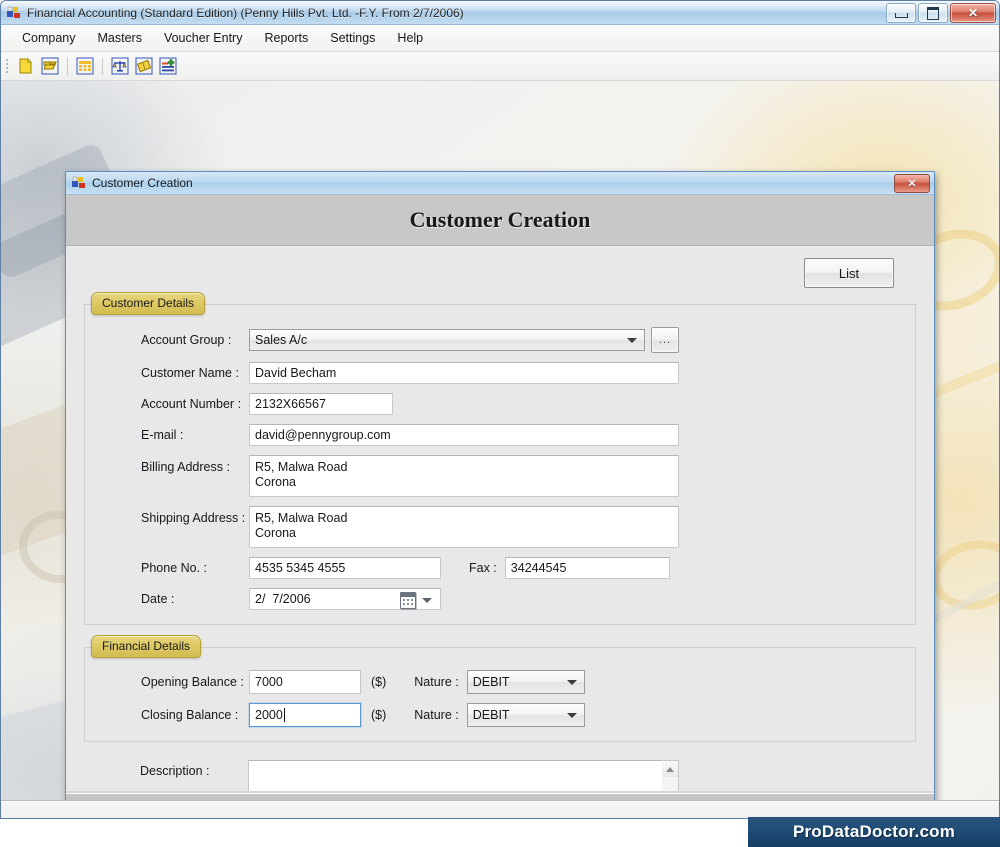 The image size is (1000, 847). Describe the element at coordinates (491, 715) in the screenshot. I see `closing-nature-value: DEBIT` at that location.